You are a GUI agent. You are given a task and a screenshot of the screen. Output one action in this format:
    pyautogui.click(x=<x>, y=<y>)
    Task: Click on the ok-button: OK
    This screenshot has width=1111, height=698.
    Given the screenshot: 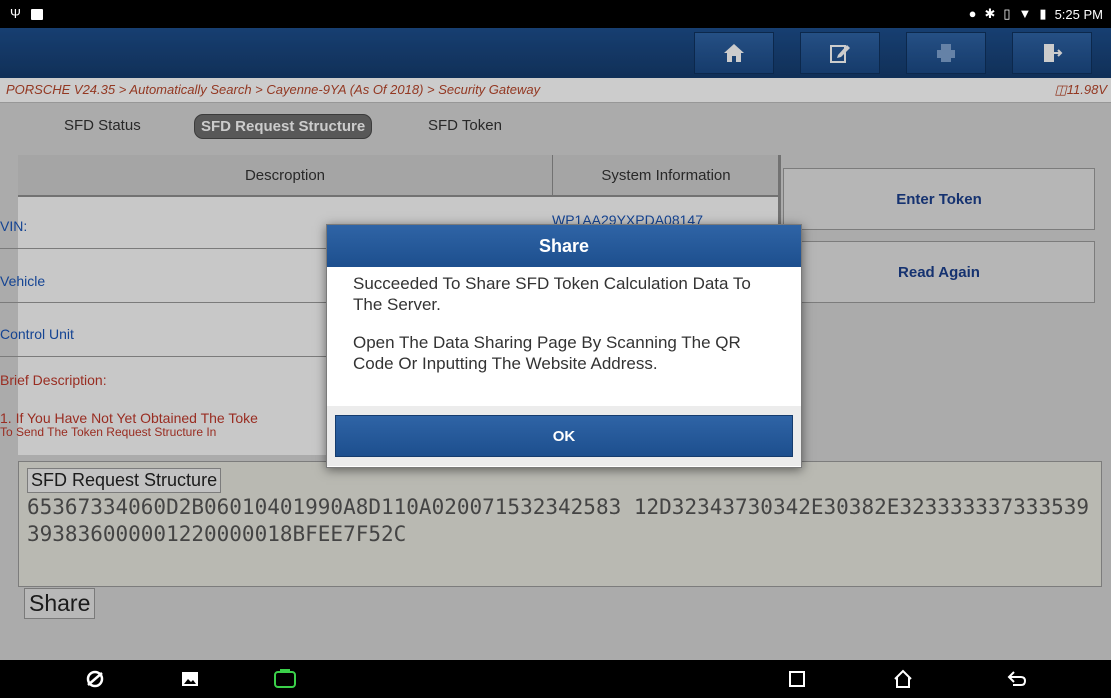 What is the action you would take?
    pyautogui.click(x=564, y=436)
    